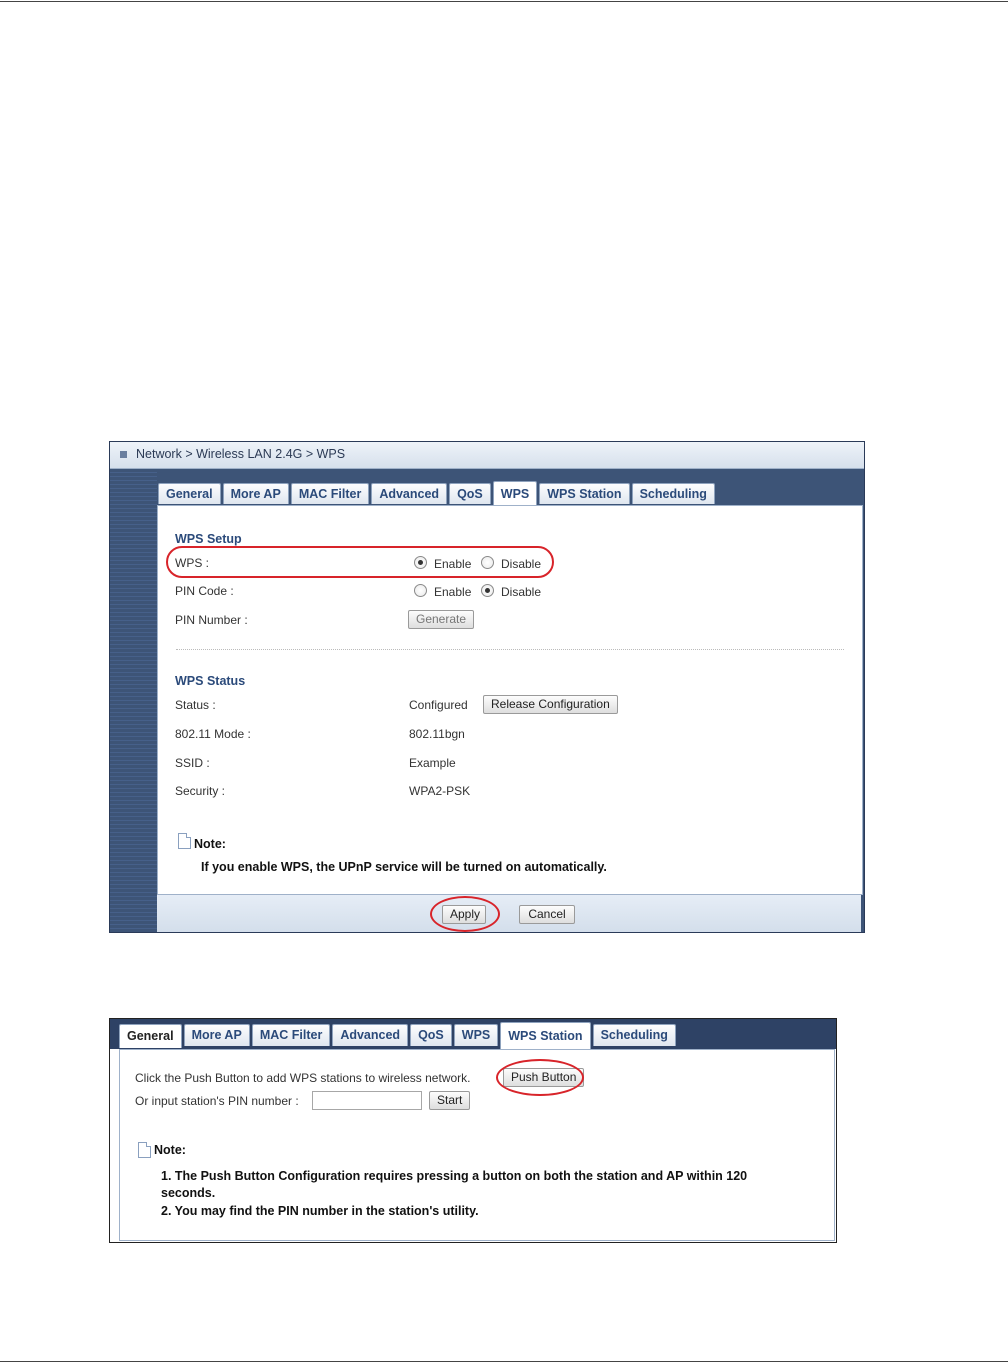  Describe the element at coordinates (195, 705) in the screenshot. I see `status-label: Status :` at that location.